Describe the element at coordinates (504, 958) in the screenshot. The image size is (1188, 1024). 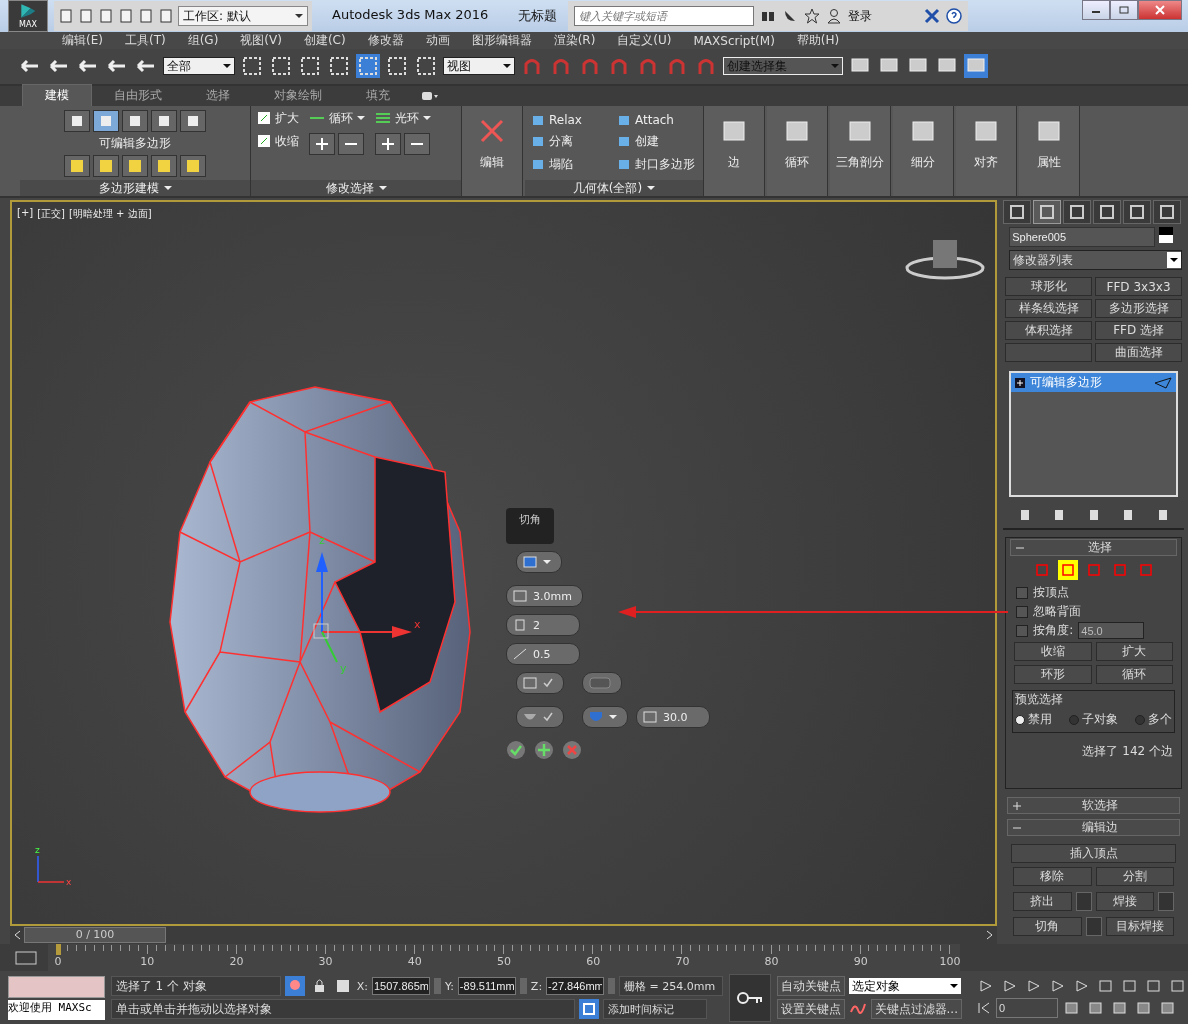
I see `track-bar: 0 10 20 30 40 50 60 70 80 90 100` at that location.